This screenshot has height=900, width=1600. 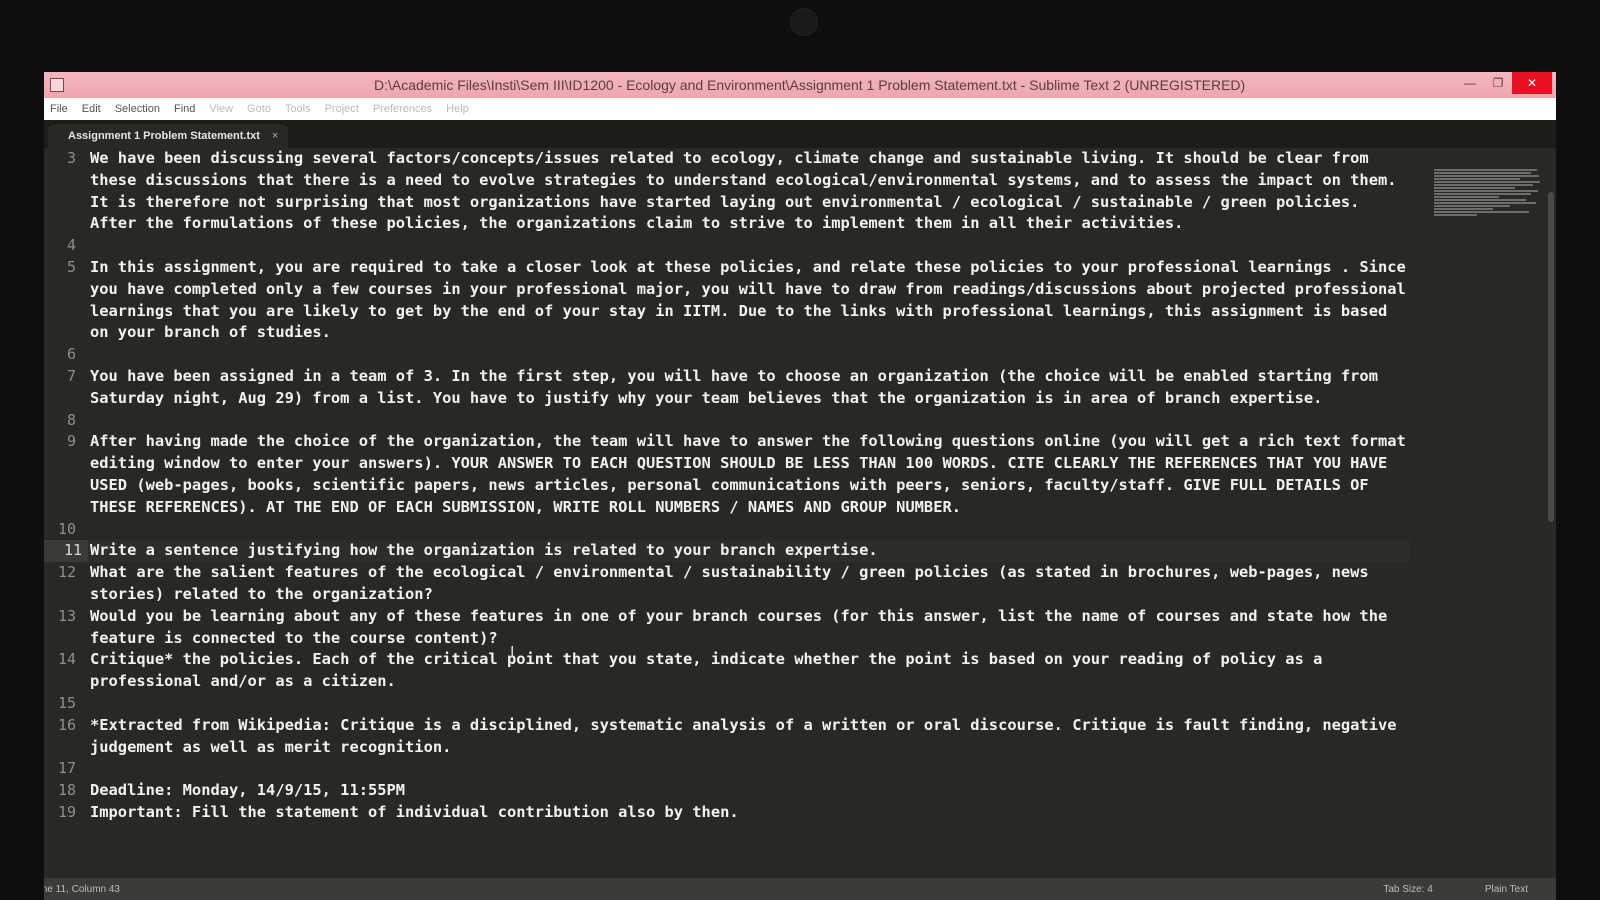 What do you see at coordinates (184, 109) in the screenshot?
I see `menu-find: Find` at bounding box center [184, 109].